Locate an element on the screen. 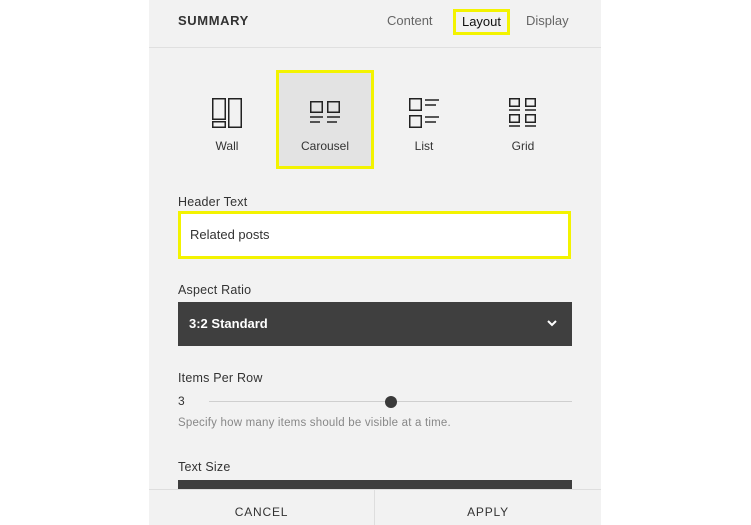  aspect-ratio-label: Aspect Ratio is located at coordinates (215, 290).